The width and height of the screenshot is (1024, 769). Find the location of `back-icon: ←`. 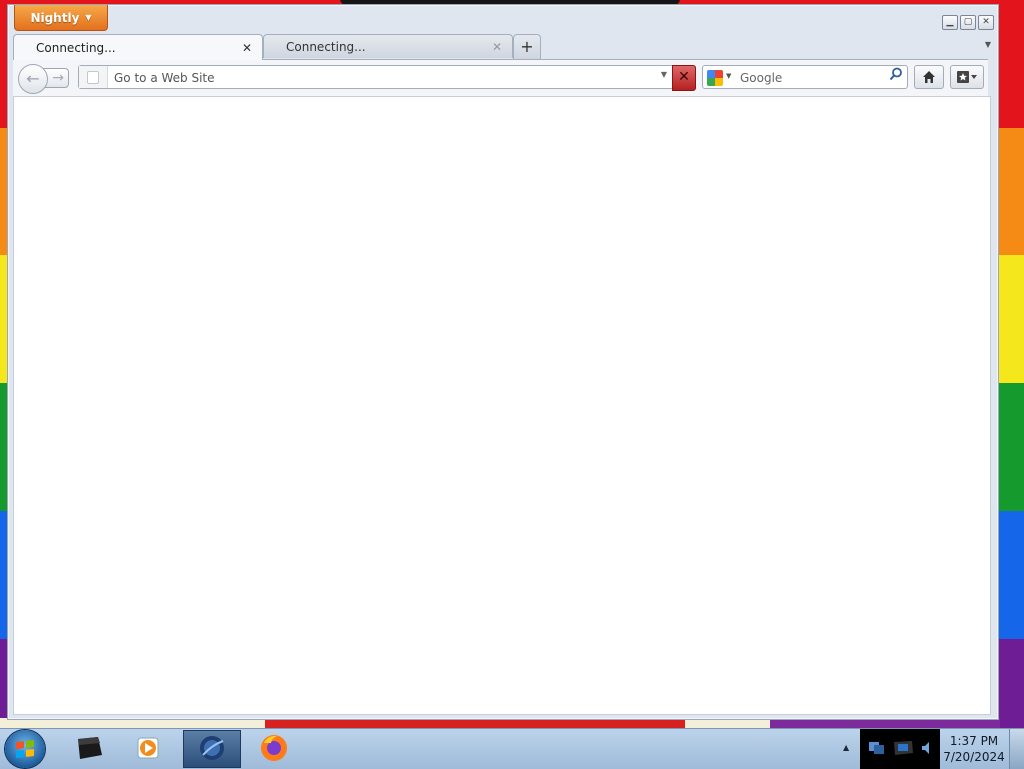

back-icon: ← is located at coordinates (33, 78).